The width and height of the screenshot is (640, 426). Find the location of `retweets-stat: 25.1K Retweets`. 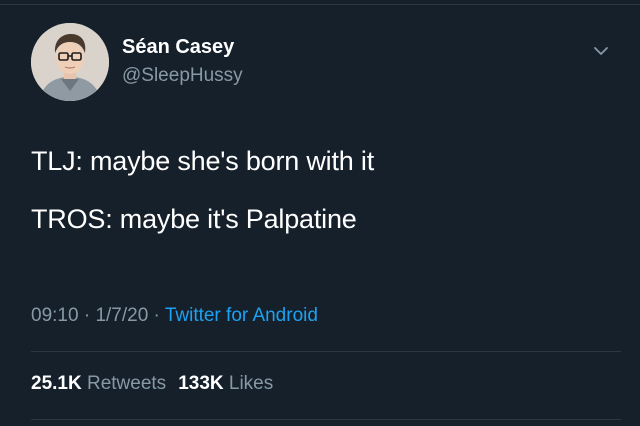

retweets-stat: 25.1K Retweets is located at coordinates (98, 383).